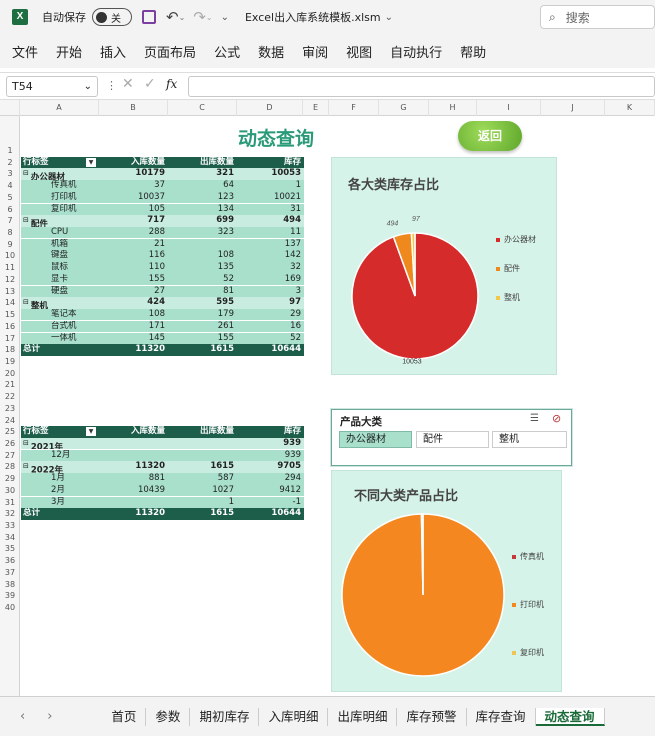 The height and width of the screenshot is (736, 655). Describe the element at coordinates (124, 716) in the screenshot. I see `tab-home: 首页` at that location.